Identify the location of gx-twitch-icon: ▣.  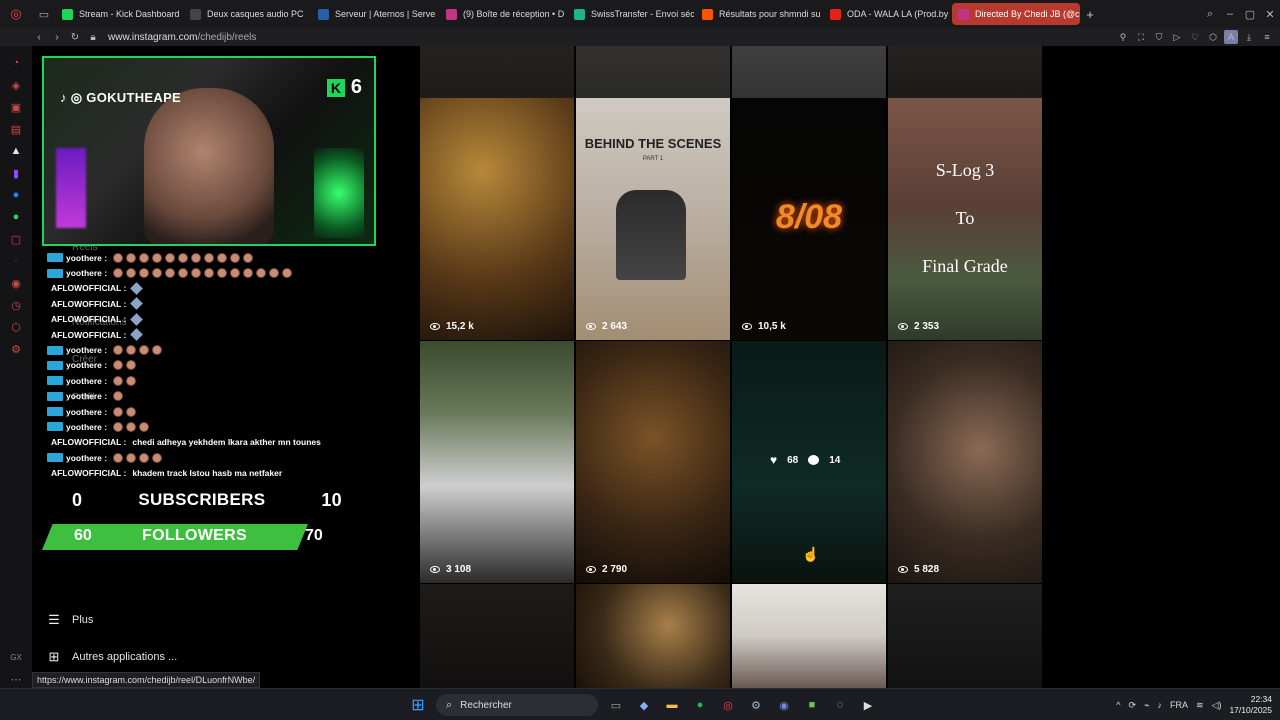
(16, 107).